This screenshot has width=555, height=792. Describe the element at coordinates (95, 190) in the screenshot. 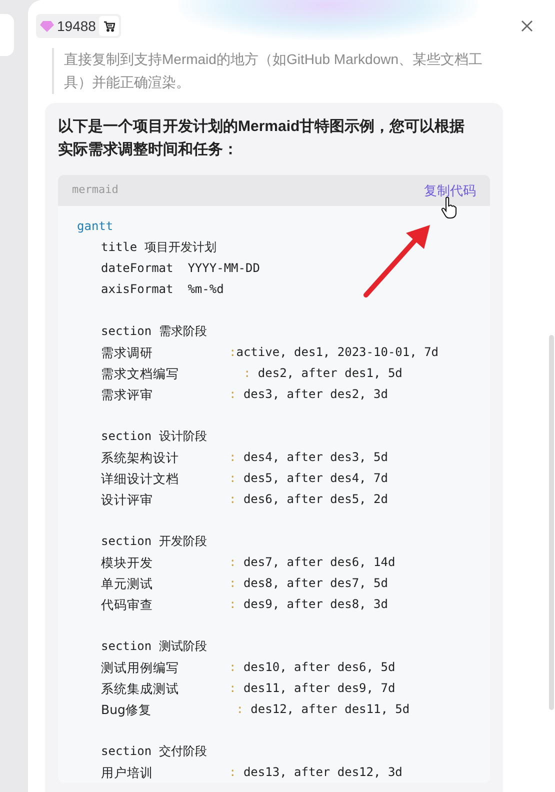

I see `language-label: mermaid` at that location.